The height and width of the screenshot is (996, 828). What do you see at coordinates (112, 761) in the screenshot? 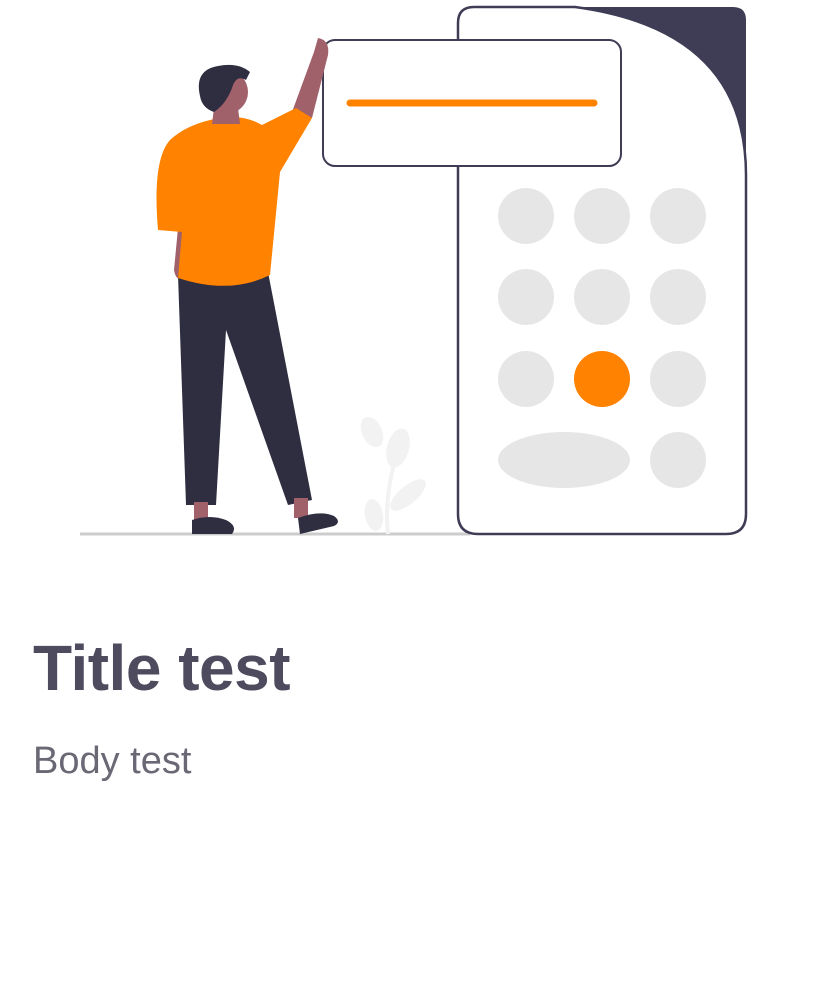
I see `body-text: Body test` at bounding box center [112, 761].